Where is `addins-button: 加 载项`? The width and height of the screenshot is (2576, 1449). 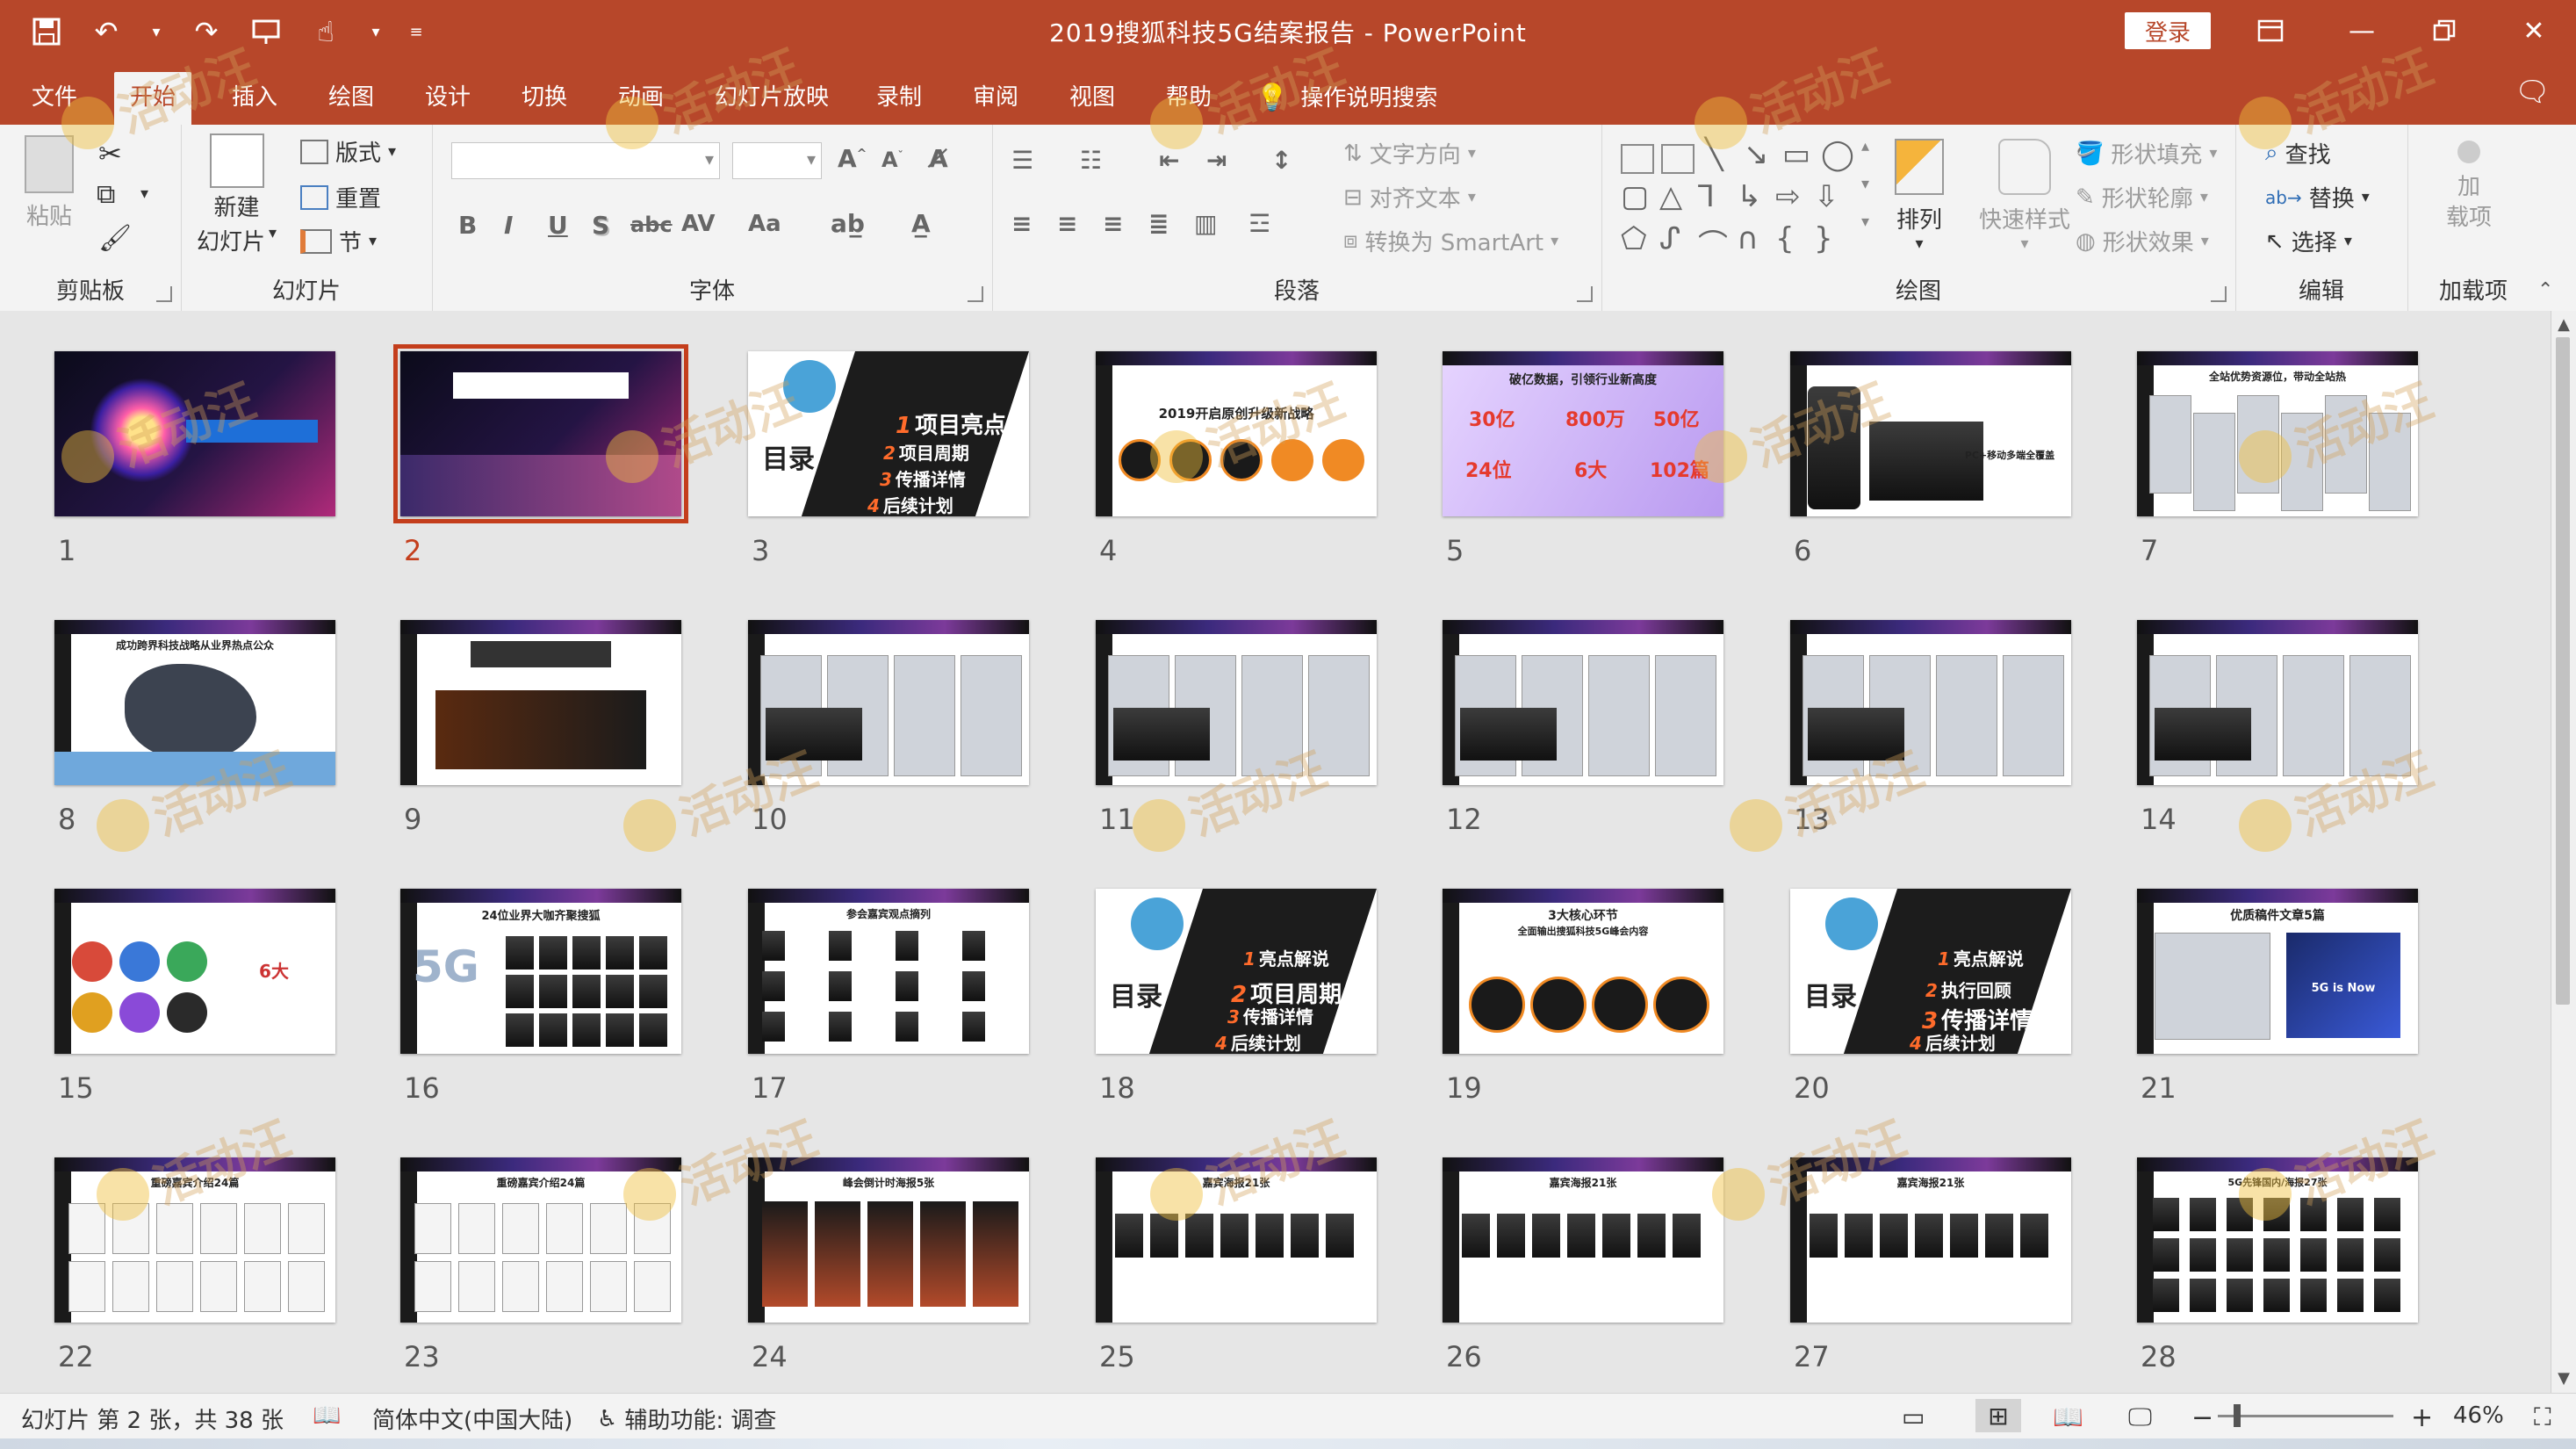
addins-button: 加 载项 is located at coordinates (2469, 187).